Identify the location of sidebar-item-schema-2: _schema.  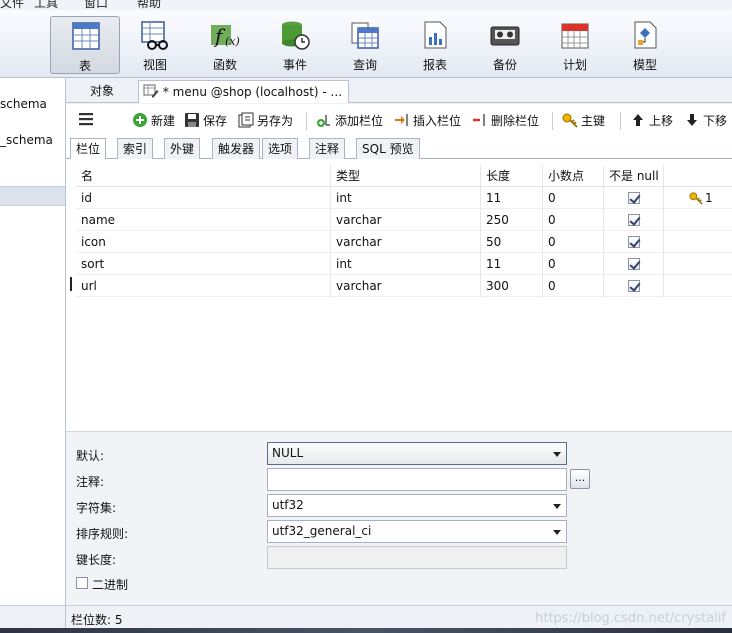
(26, 140).